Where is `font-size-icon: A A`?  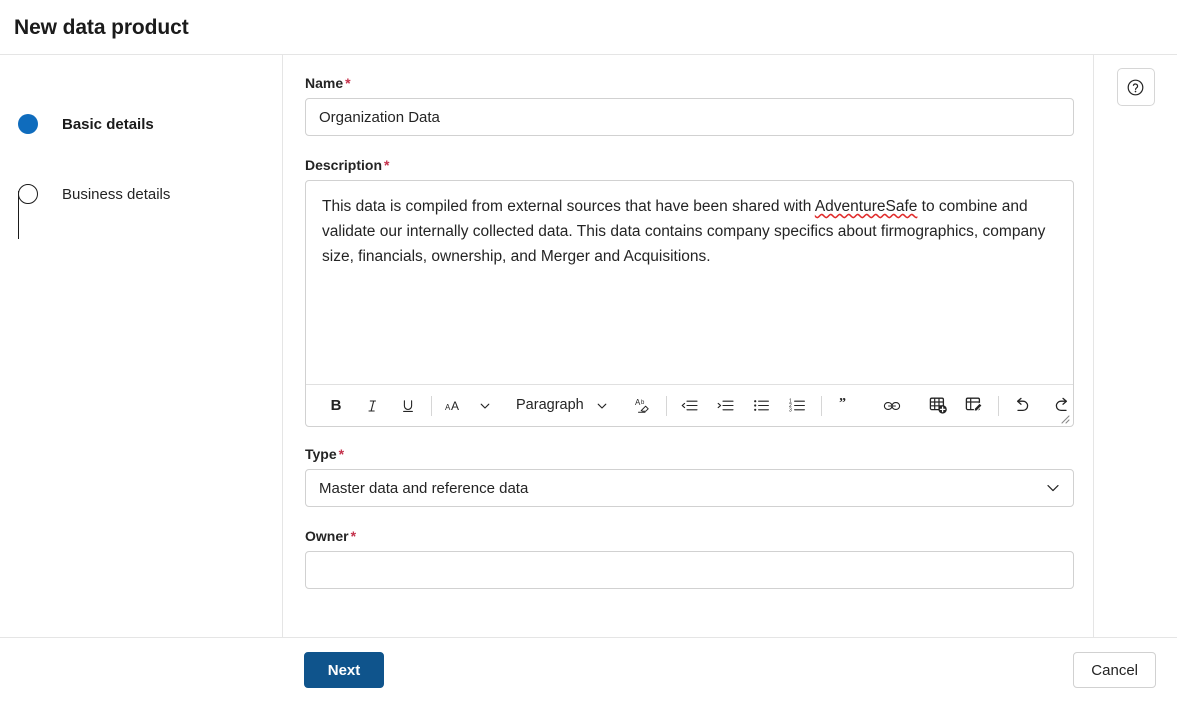
font-size-icon: A A is located at coordinates (456, 406).